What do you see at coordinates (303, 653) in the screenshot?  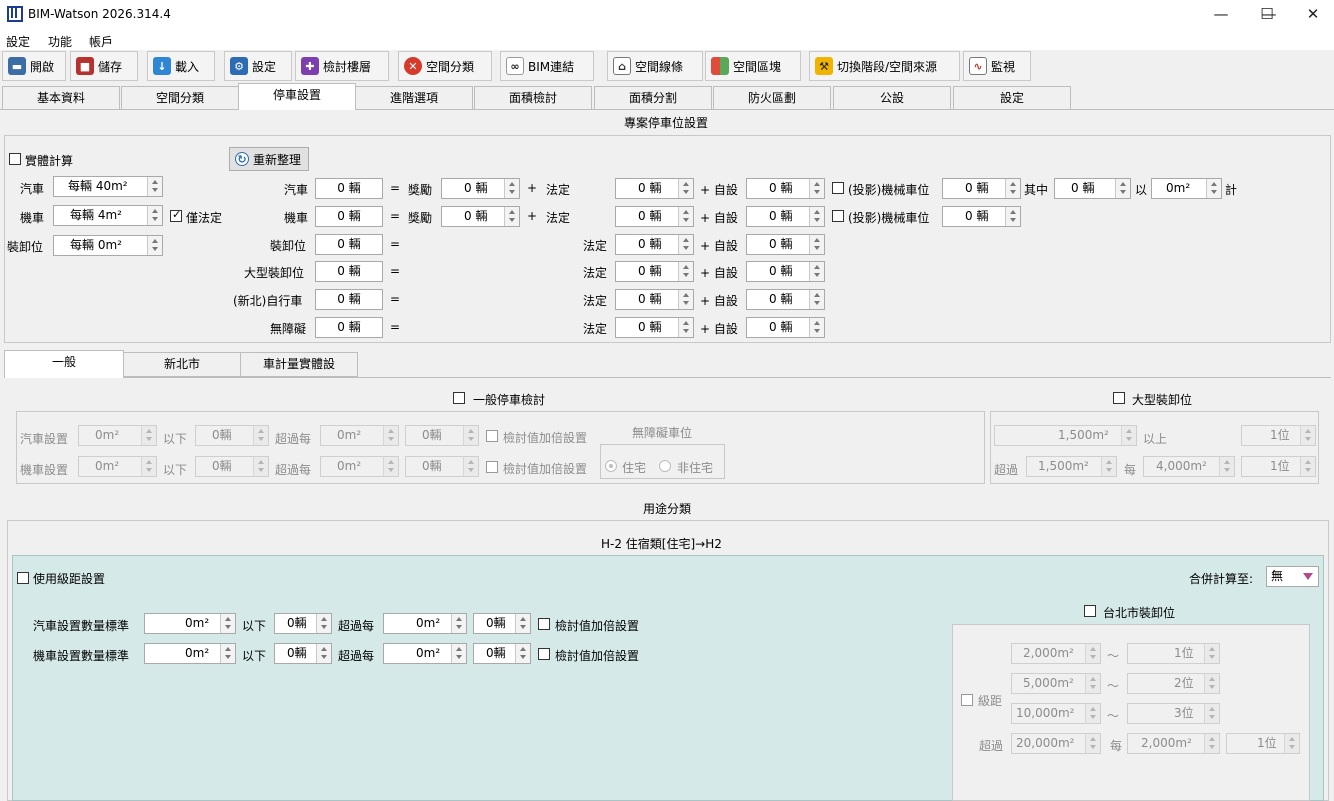 I see `use-moto-count: 0輛` at bounding box center [303, 653].